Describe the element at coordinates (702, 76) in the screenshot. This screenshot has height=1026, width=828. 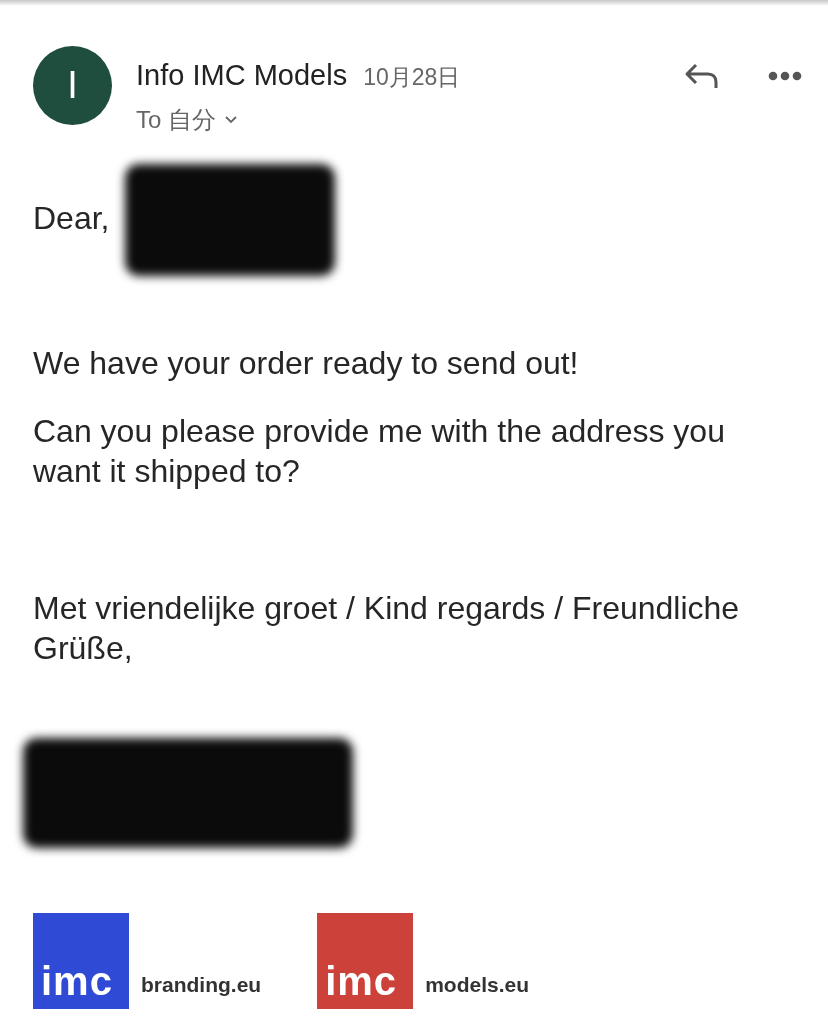
I see `reply-icon` at that location.